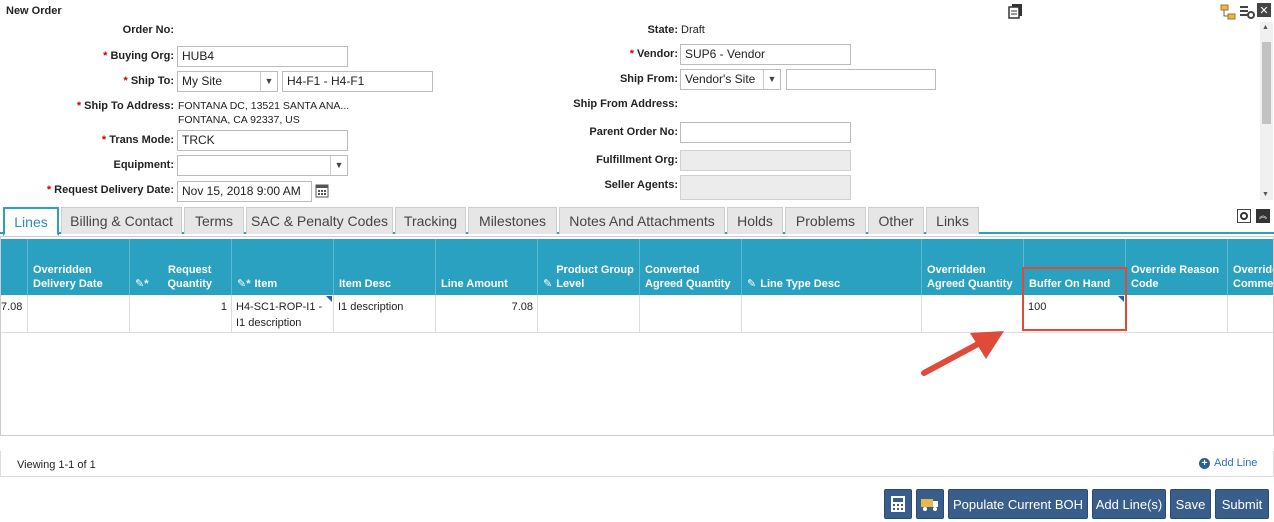  Describe the element at coordinates (1264, 10) in the screenshot. I see `close-icon: ✕` at that location.